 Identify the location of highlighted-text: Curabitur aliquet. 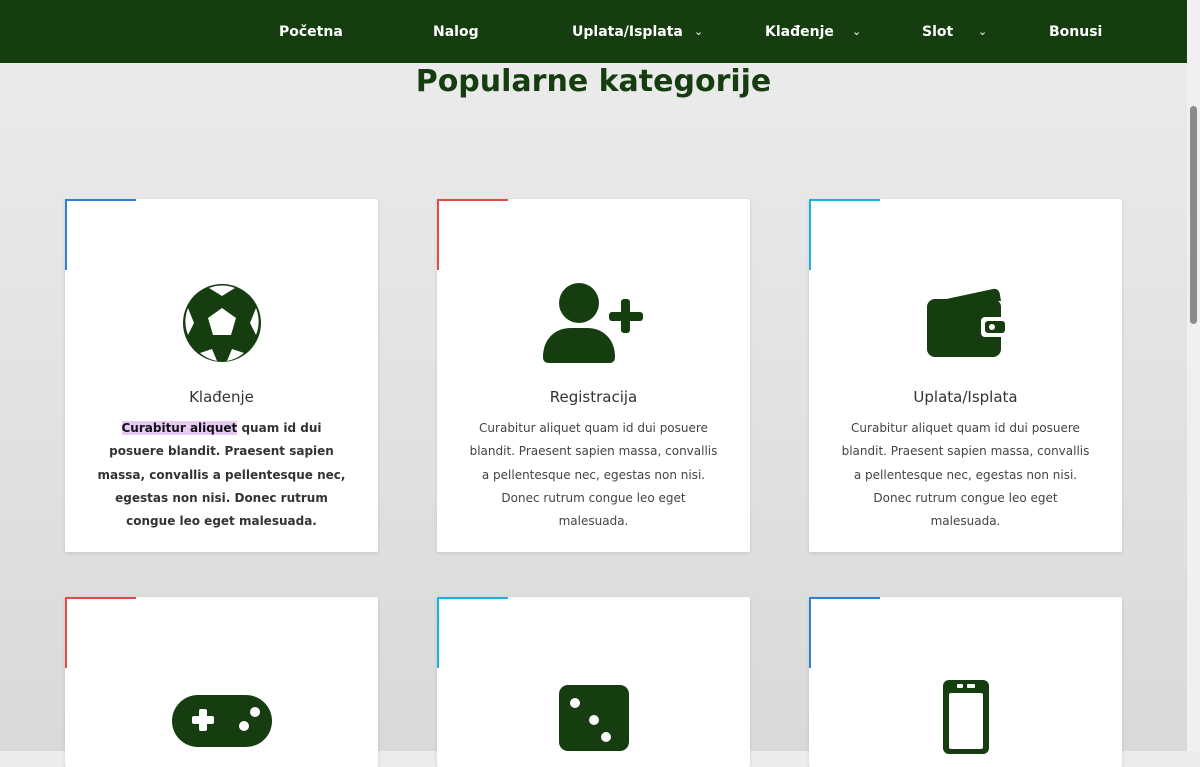
(179, 428).